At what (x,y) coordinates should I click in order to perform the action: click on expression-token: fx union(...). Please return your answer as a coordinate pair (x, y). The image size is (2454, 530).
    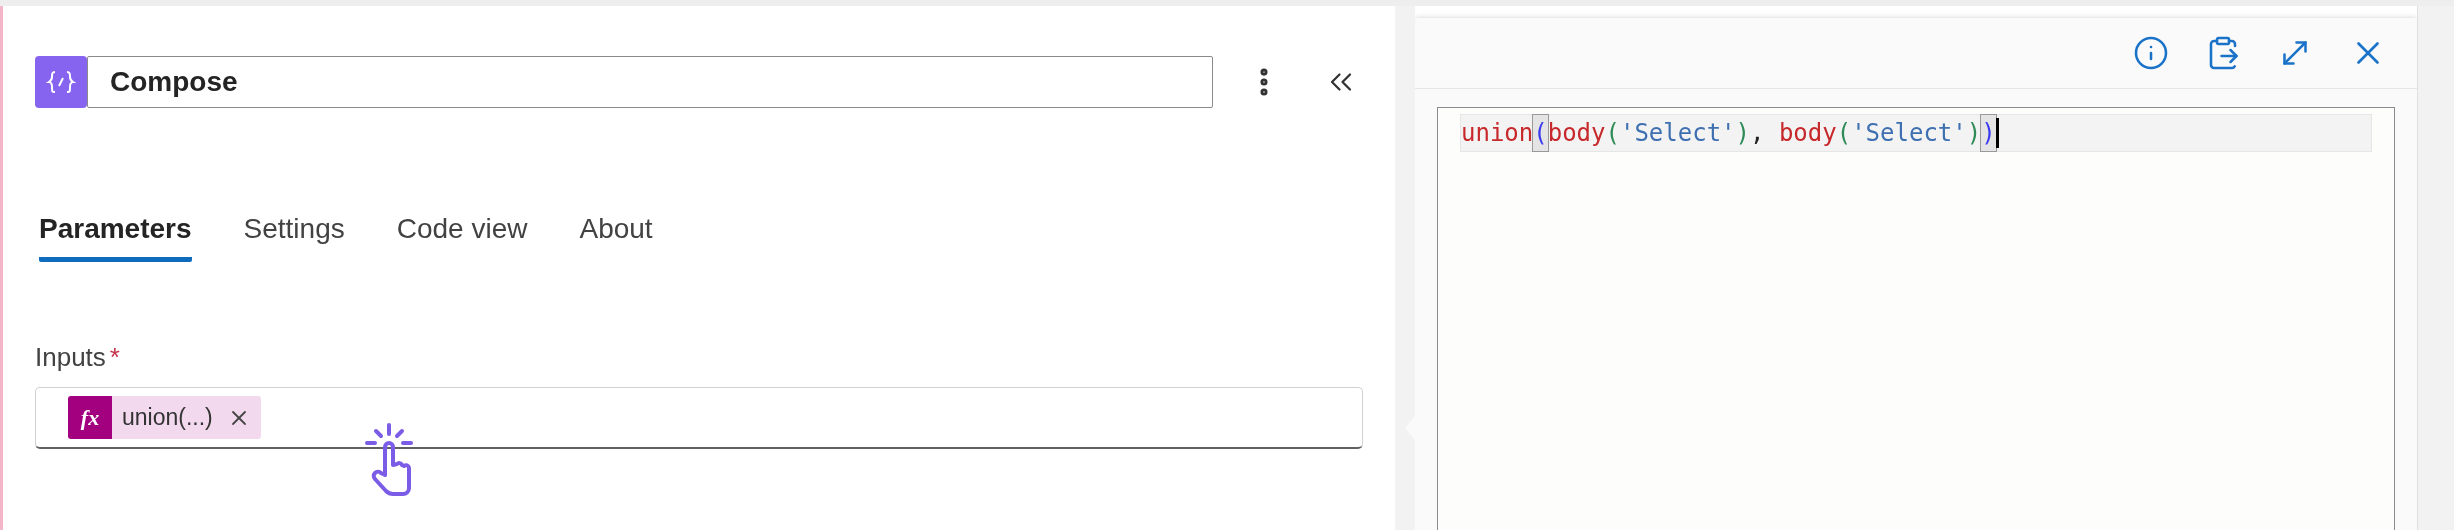
    Looking at the image, I should click on (164, 417).